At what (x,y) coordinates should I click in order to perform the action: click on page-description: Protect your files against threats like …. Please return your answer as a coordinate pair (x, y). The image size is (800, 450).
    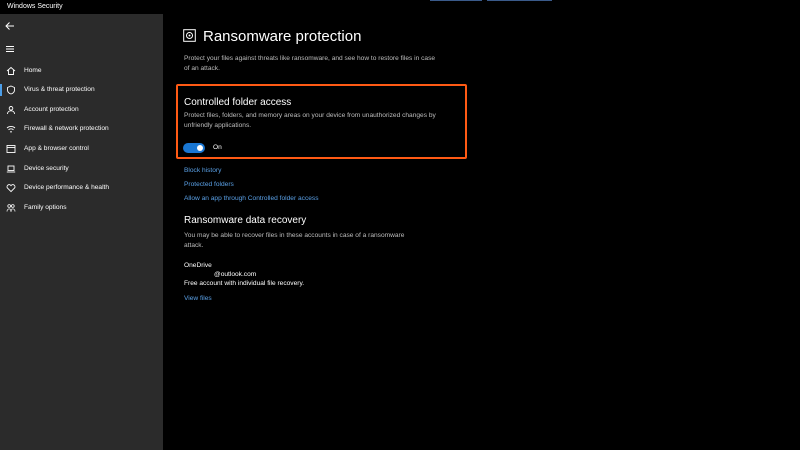
    Looking at the image, I should click on (310, 63).